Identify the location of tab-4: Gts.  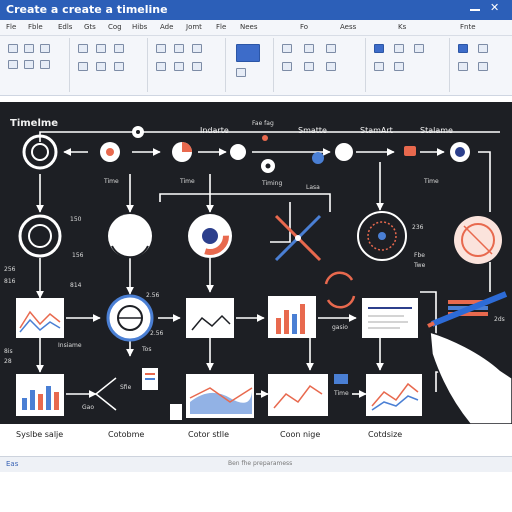
(90, 27).